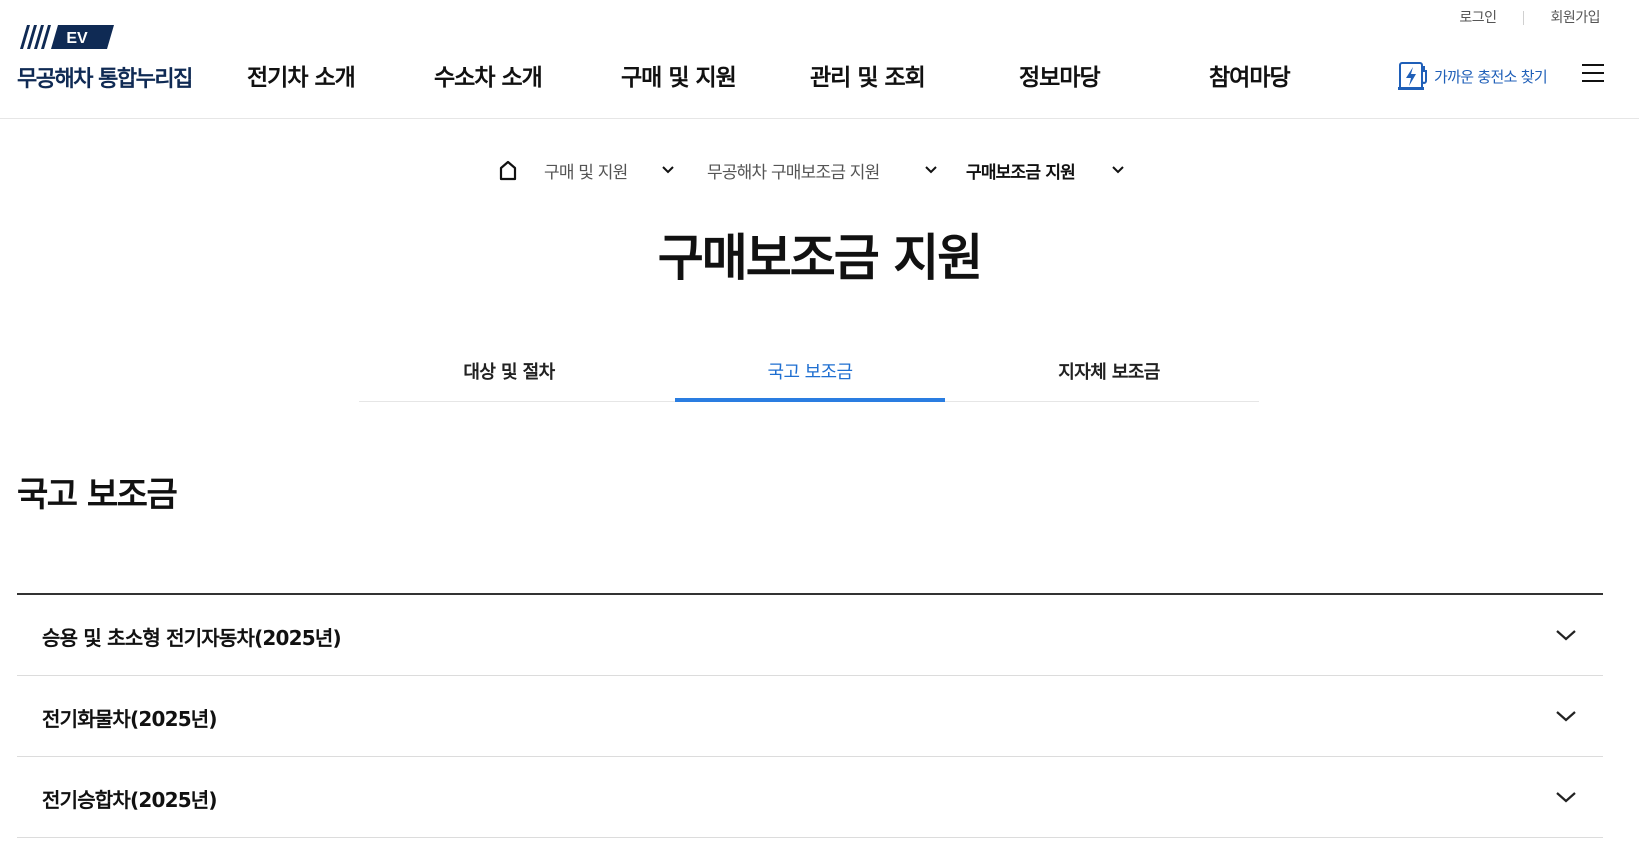 The image size is (1639, 864). What do you see at coordinates (810, 400) in the screenshot?
I see `active-tab-indicator` at bounding box center [810, 400].